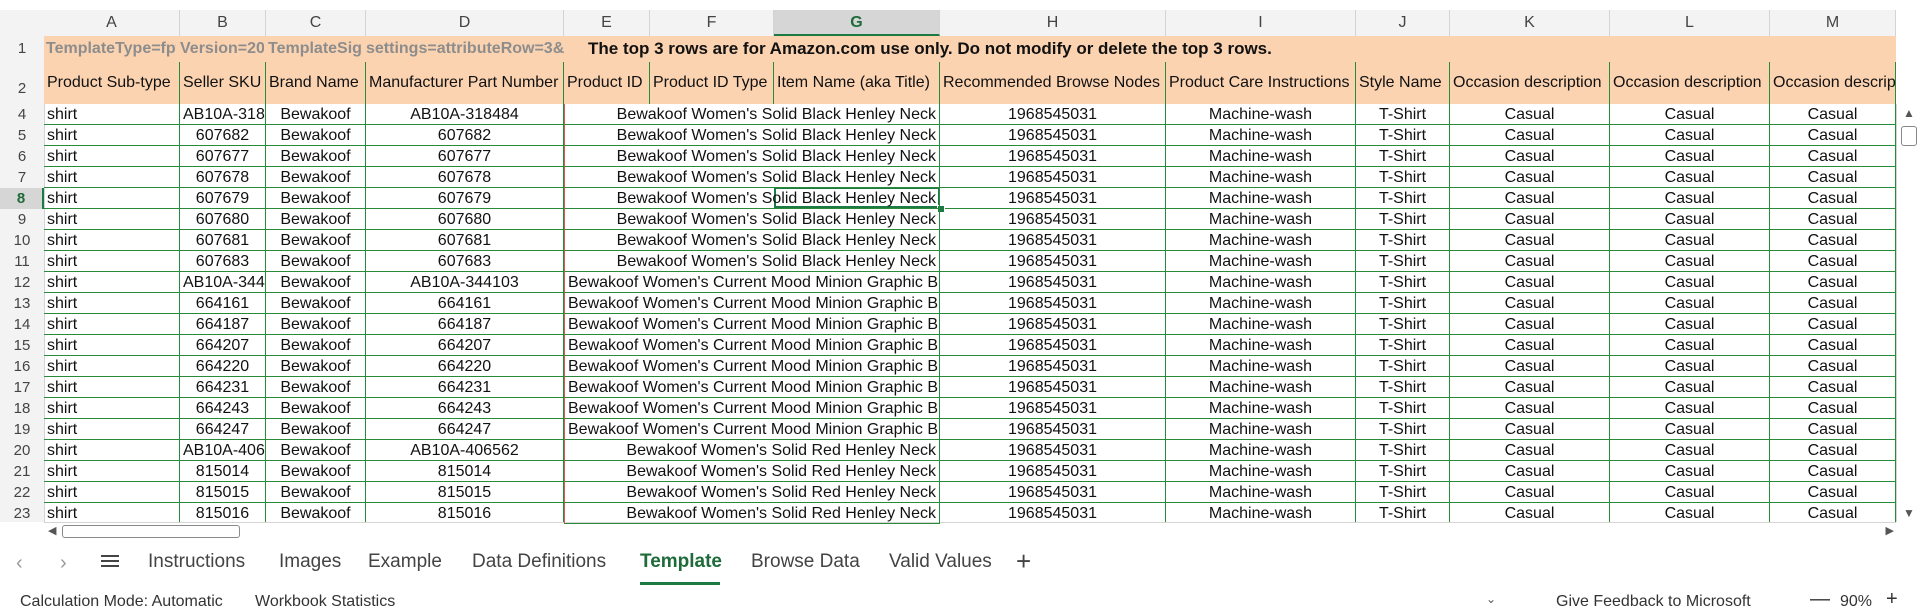  I want to click on table-cell-b: 664187, so click(223, 324).